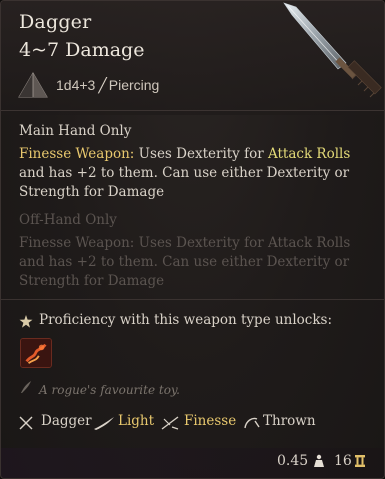 Image resolution: width=385 pixels, height=479 pixels. I want to click on main-hand-feature-name: Finesse Weapon:, so click(77, 154).